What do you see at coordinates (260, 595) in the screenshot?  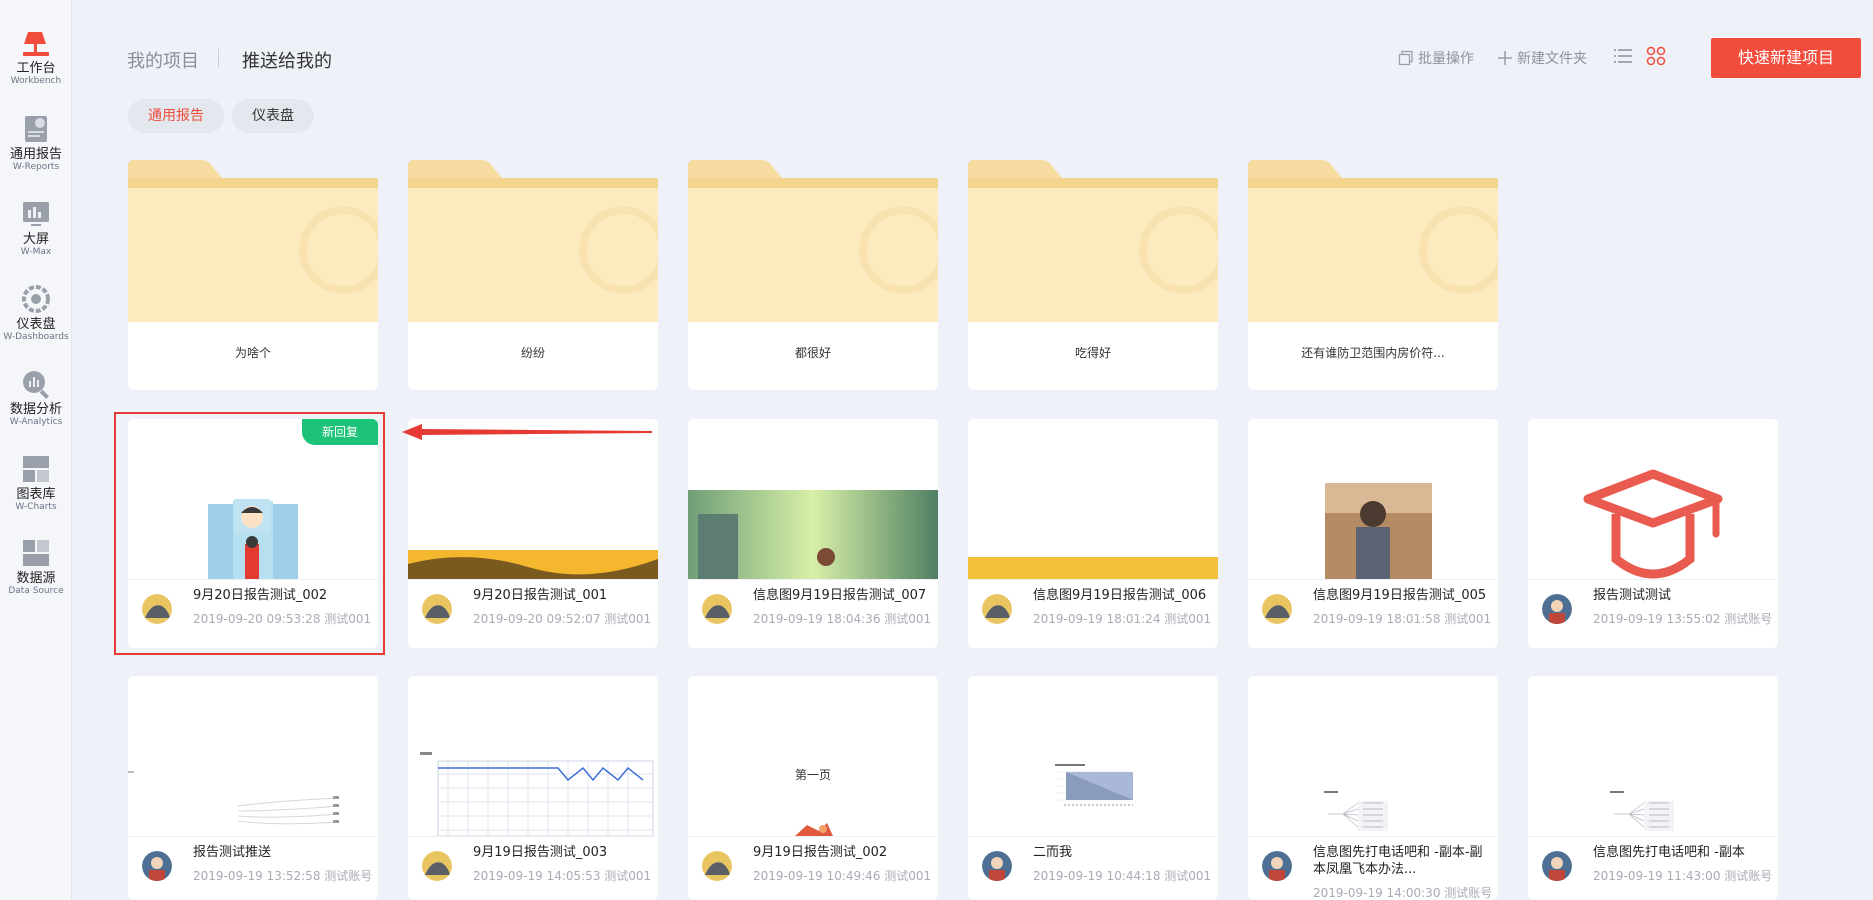 I see `card-title: 9月20日报告测试_002` at bounding box center [260, 595].